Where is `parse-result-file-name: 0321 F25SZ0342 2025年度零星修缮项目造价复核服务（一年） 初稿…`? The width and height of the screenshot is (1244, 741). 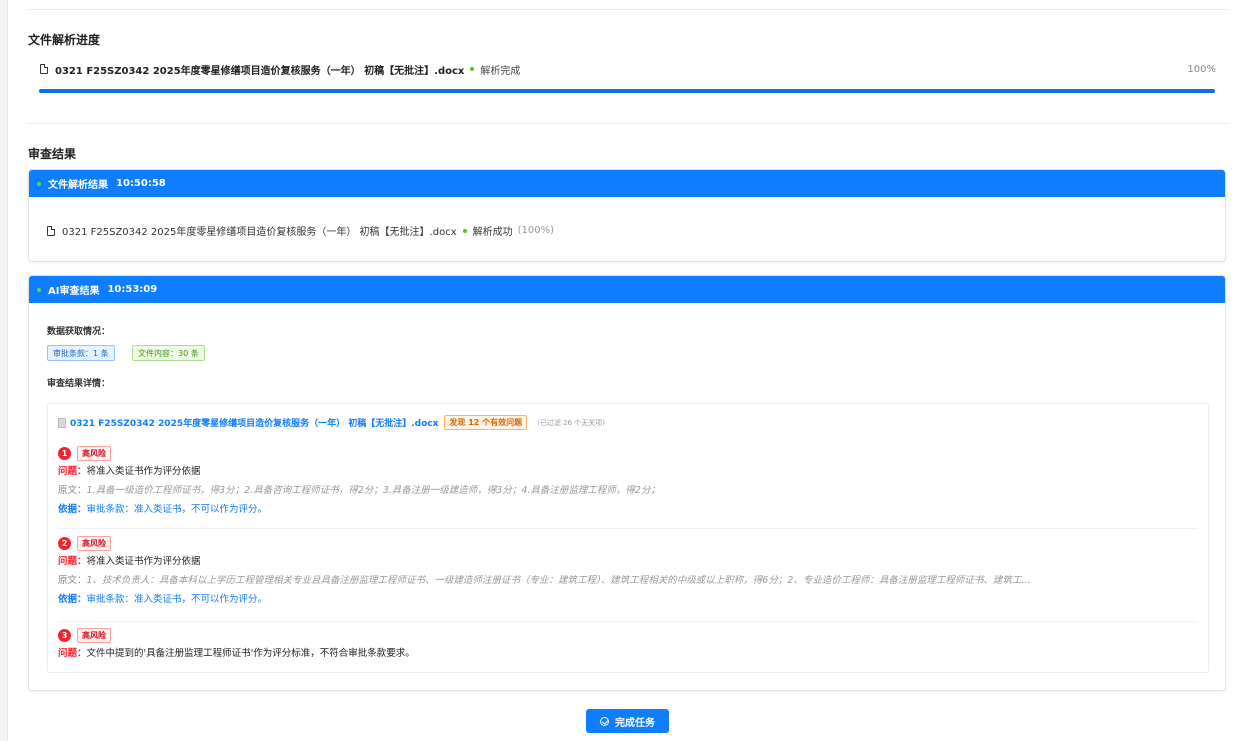 parse-result-file-name: 0321 F25SZ0342 2025年度零星修缮项目造价复核服务（一年） 初稿… is located at coordinates (259, 232).